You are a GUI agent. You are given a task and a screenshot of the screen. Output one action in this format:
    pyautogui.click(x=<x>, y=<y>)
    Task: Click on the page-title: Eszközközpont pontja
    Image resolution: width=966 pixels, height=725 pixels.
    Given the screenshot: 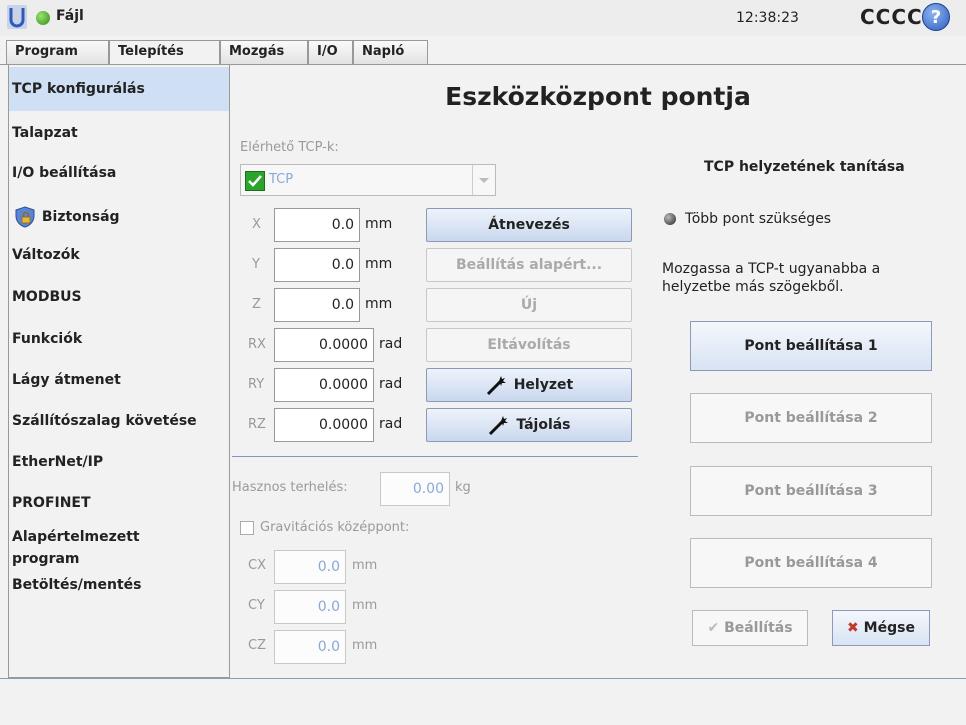 What is the action you would take?
    pyautogui.click(x=598, y=96)
    